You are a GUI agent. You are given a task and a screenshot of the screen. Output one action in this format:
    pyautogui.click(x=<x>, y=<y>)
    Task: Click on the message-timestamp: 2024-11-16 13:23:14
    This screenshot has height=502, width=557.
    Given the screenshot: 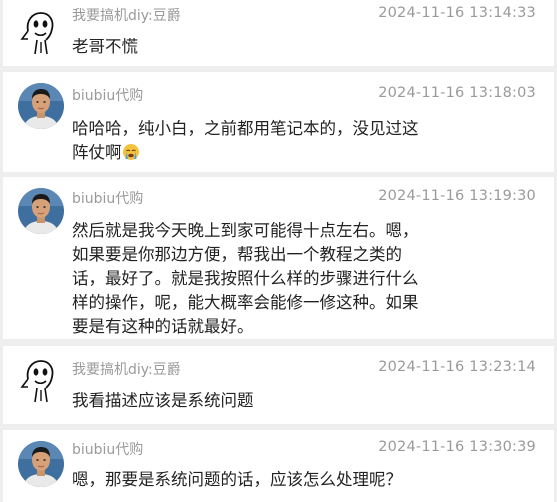 What is the action you would take?
    pyautogui.click(x=457, y=367)
    